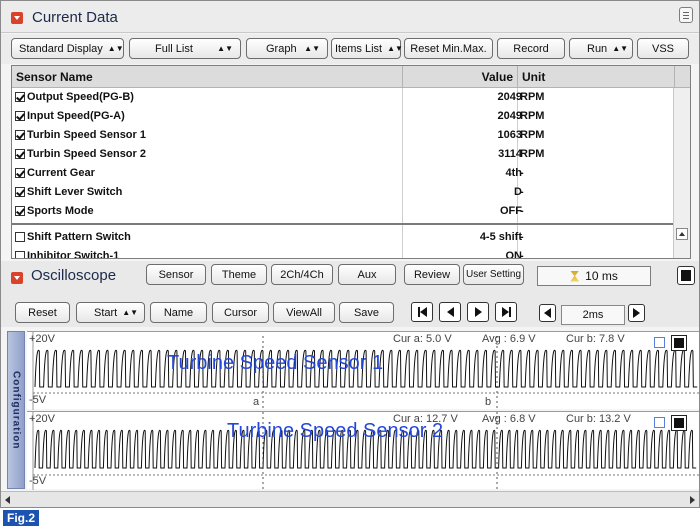 The height and width of the screenshot is (527, 700). What do you see at coordinates (350, 17) in the screenshot?
I see `current-data-header: Current Data` at bounding box center [350, 17].